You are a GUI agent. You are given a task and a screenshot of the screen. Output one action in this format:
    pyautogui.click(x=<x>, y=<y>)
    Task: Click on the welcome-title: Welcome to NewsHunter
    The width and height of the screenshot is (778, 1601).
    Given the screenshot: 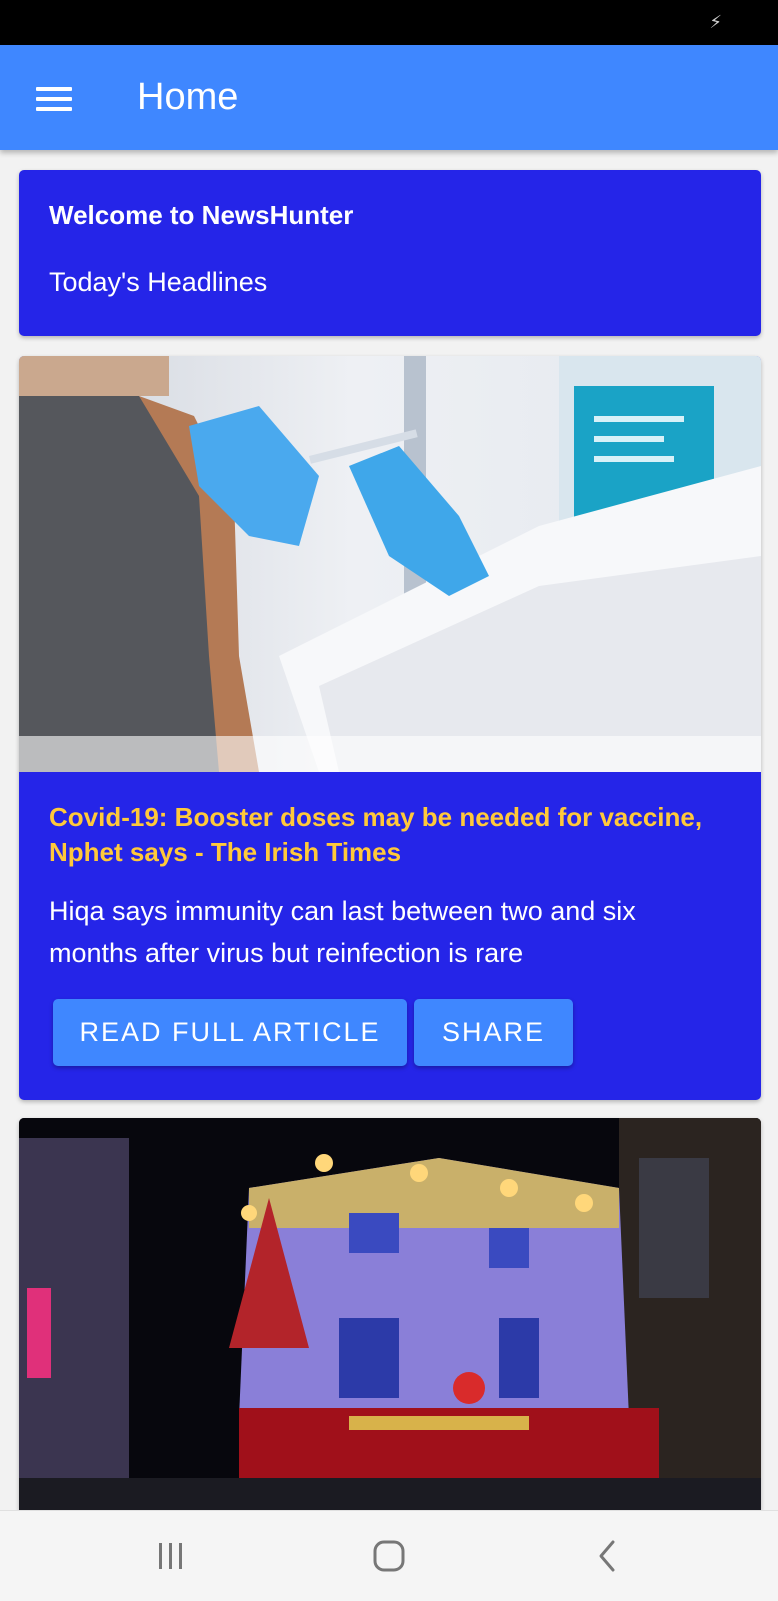 What is the action you would take?
    pyautogui.click(x=201, y=215)
    